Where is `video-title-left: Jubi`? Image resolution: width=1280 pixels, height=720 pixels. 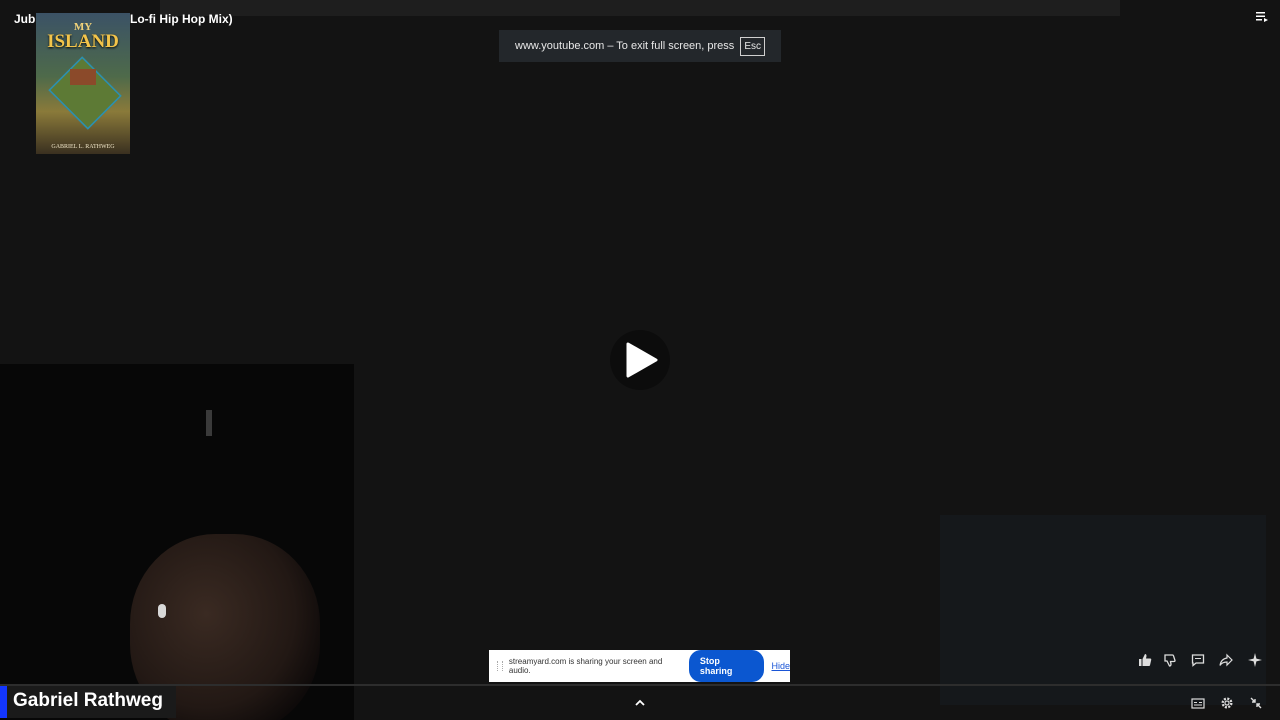 video-title-left: Jubi is located at coordinates (26, 19).